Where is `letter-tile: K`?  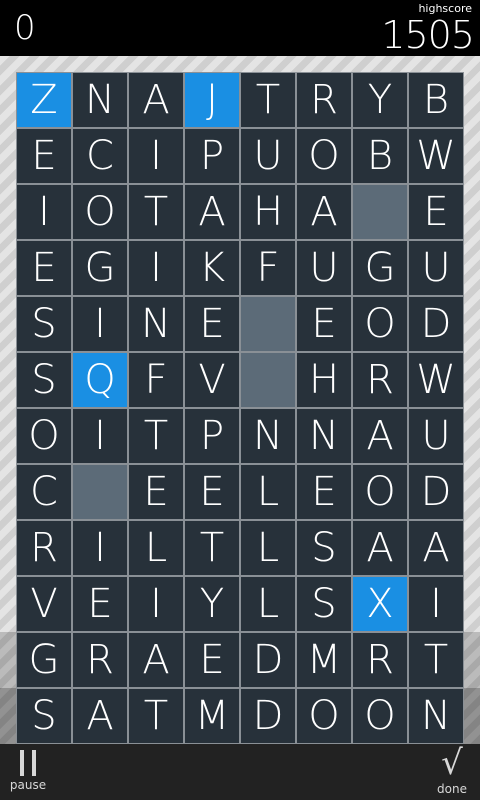 letter-tile: K is located at coordinates (212, 268).